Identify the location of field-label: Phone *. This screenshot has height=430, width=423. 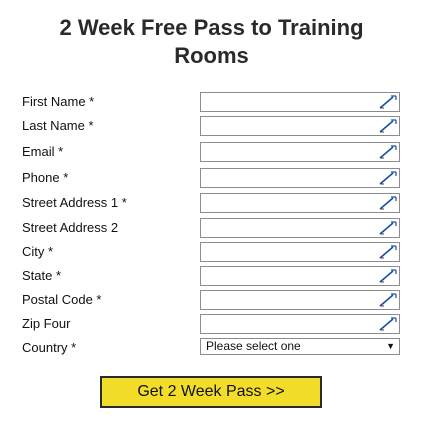
(45, 177).